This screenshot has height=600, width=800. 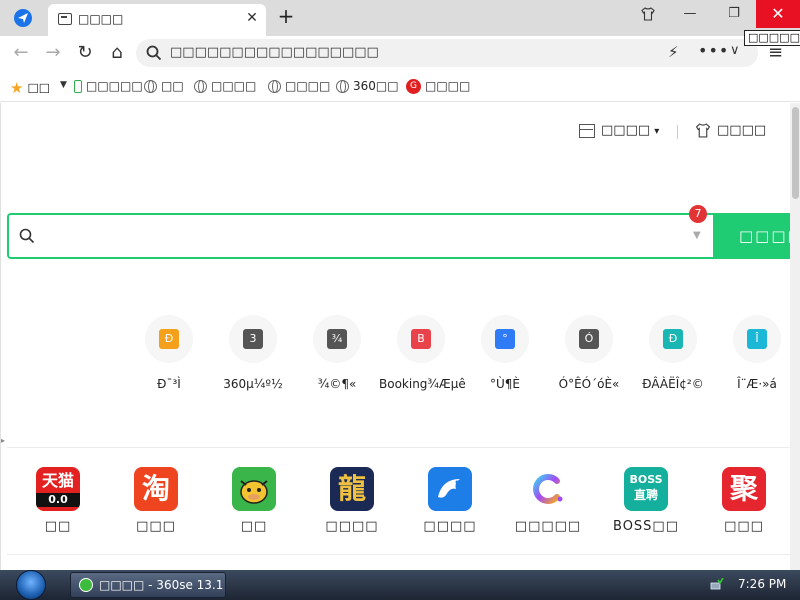 What do you see at coordinates (352, 489) in the screenshot?
I see `dragon-icon: 龍` at bounding box center [352, 489].